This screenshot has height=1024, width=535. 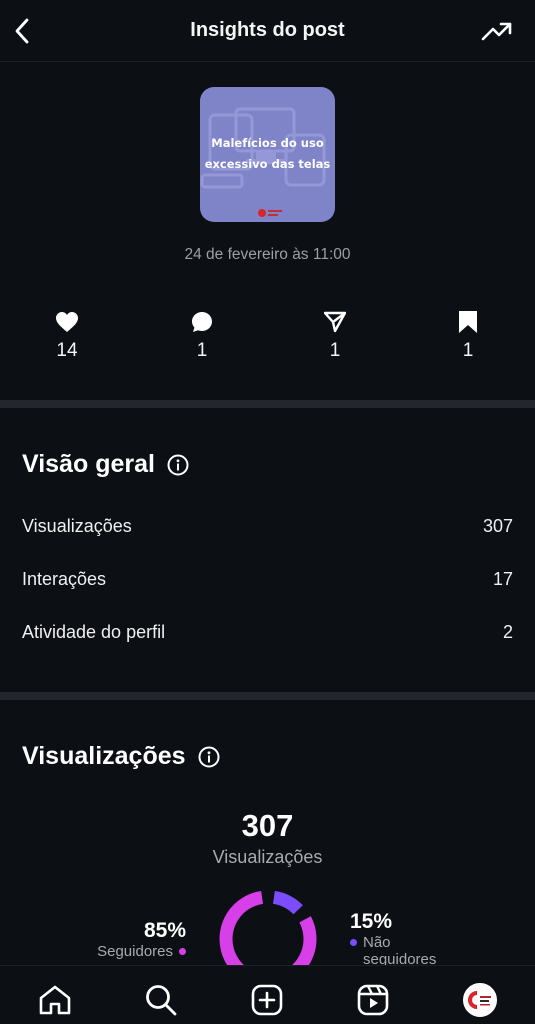 I want to click on overview-row-interactions: Interações 17, so click(x=267, y=579).